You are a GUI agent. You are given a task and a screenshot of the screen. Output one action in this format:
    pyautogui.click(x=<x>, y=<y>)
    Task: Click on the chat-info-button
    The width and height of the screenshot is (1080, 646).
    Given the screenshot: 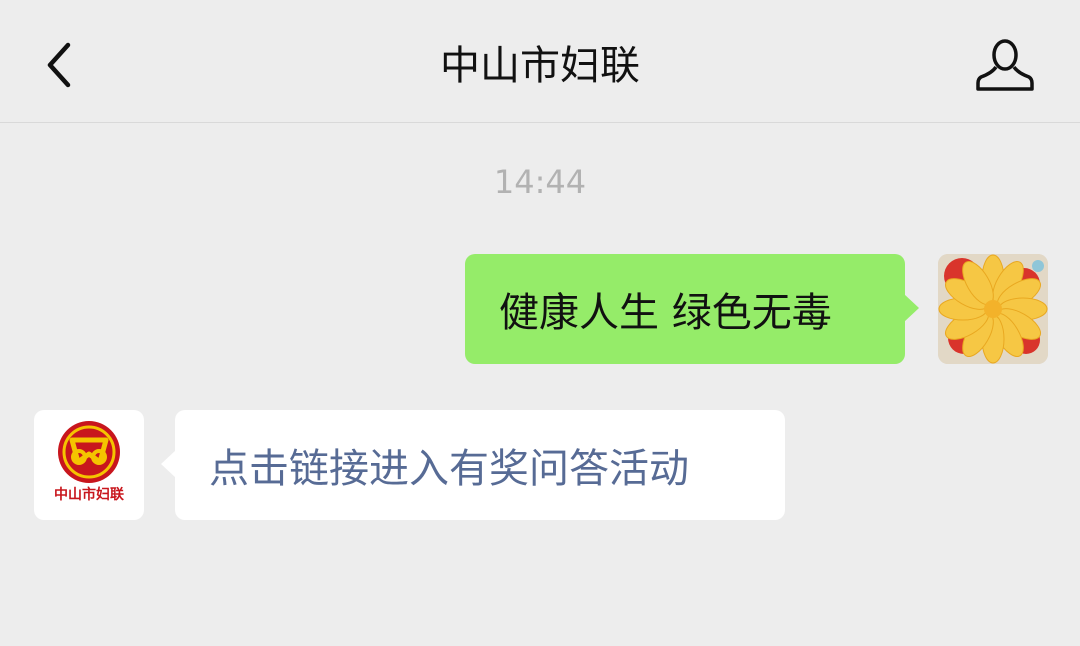 What is the action you would take?
    pyautogui.click(x=1005, y=65)
    